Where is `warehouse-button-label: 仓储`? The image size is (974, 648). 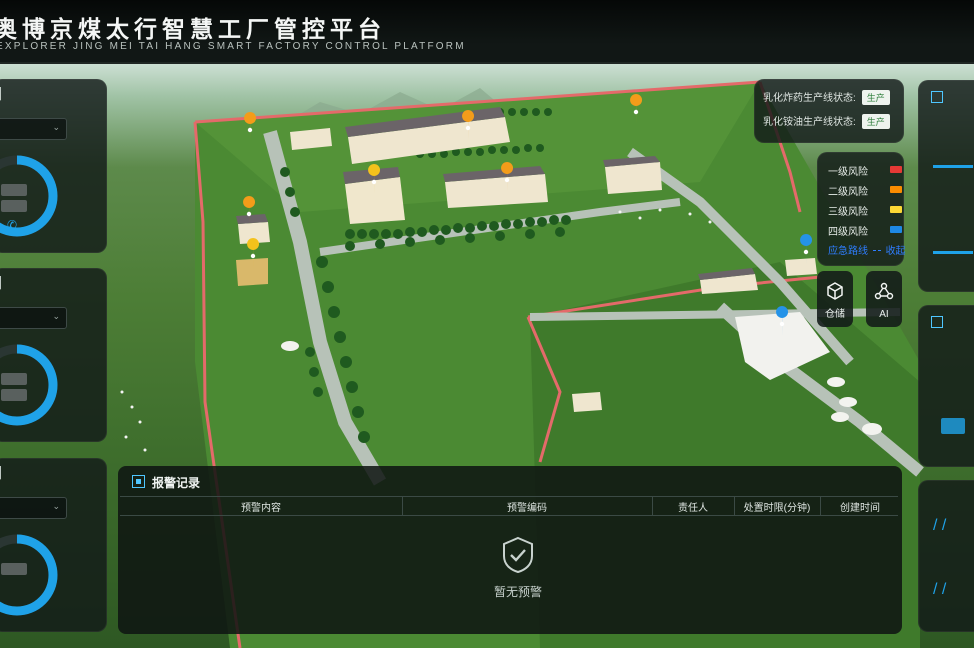 warehouse-button-label: 仓储 is located at coordinates (835, 314).